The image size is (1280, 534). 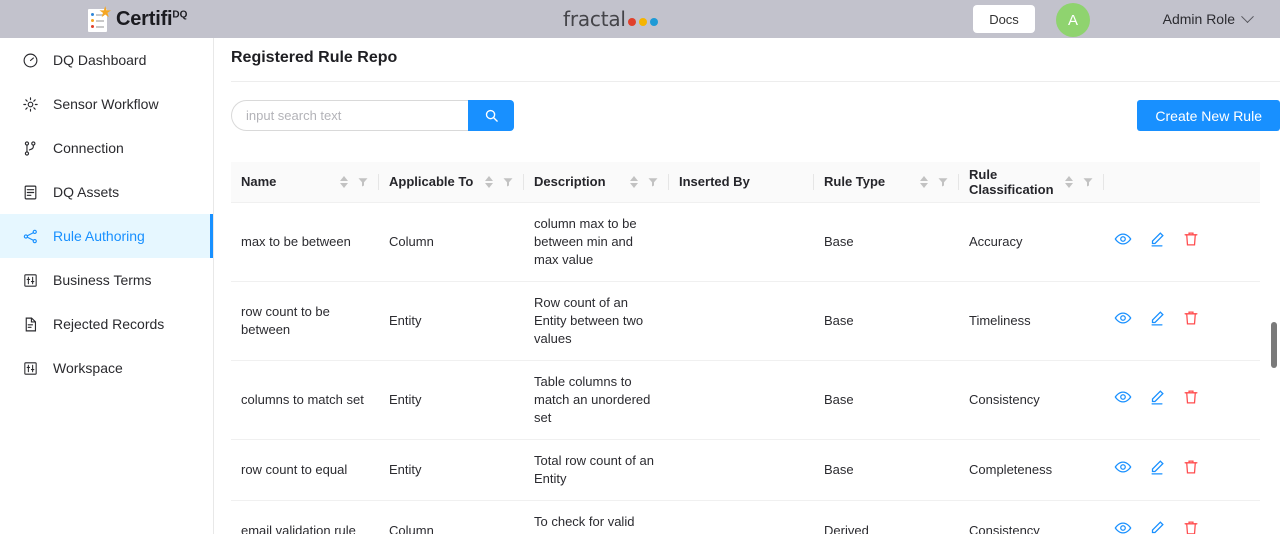 What do you see at coordinates (30, 368) in the screenshot?
I see `sliders-icon` at bounding box center [30, 368].